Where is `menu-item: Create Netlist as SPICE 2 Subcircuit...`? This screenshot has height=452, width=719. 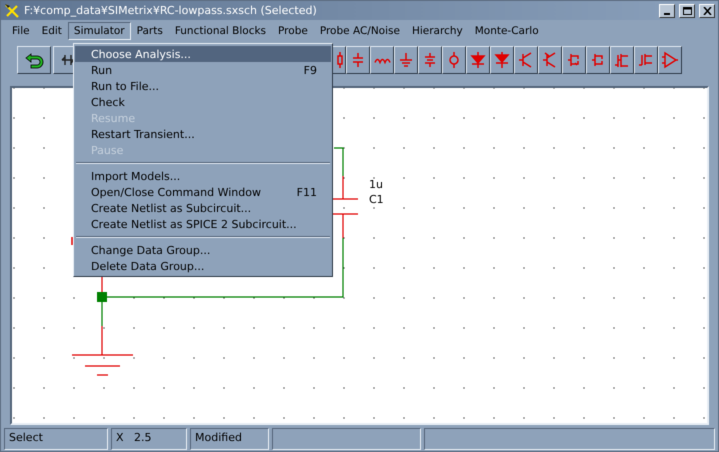
menu-item: Create Netlist as SPICE 2 Subcircuit... is located at coordinates (203, 224).